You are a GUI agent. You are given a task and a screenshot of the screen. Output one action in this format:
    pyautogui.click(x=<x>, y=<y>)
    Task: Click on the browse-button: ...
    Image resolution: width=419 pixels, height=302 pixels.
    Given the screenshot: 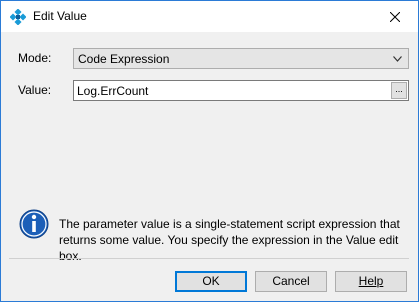 What is the action you would take?
    pyautogui.click(x=399, y=90)
    